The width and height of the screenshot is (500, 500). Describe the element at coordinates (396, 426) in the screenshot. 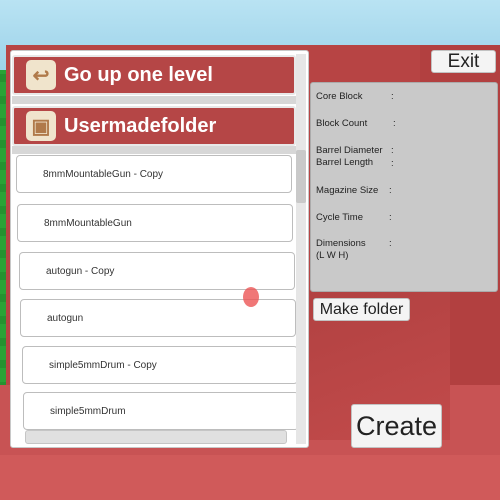

I see `create-button: Create` at that location.